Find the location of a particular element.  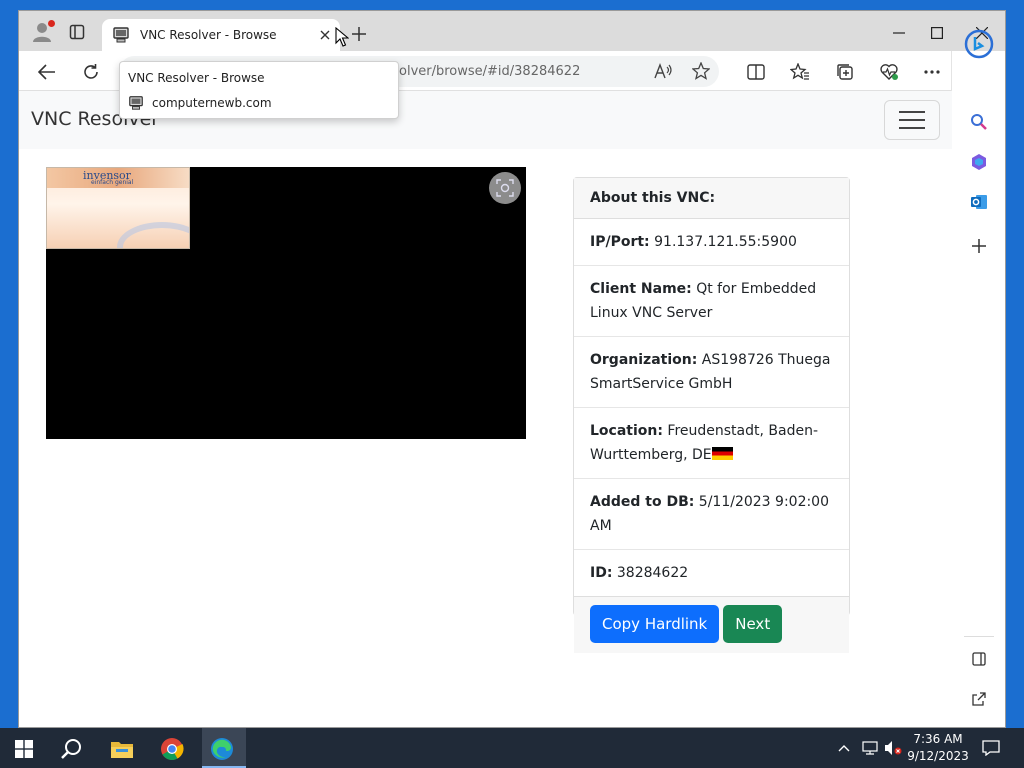

start-button is located at coordinates (24, 749).